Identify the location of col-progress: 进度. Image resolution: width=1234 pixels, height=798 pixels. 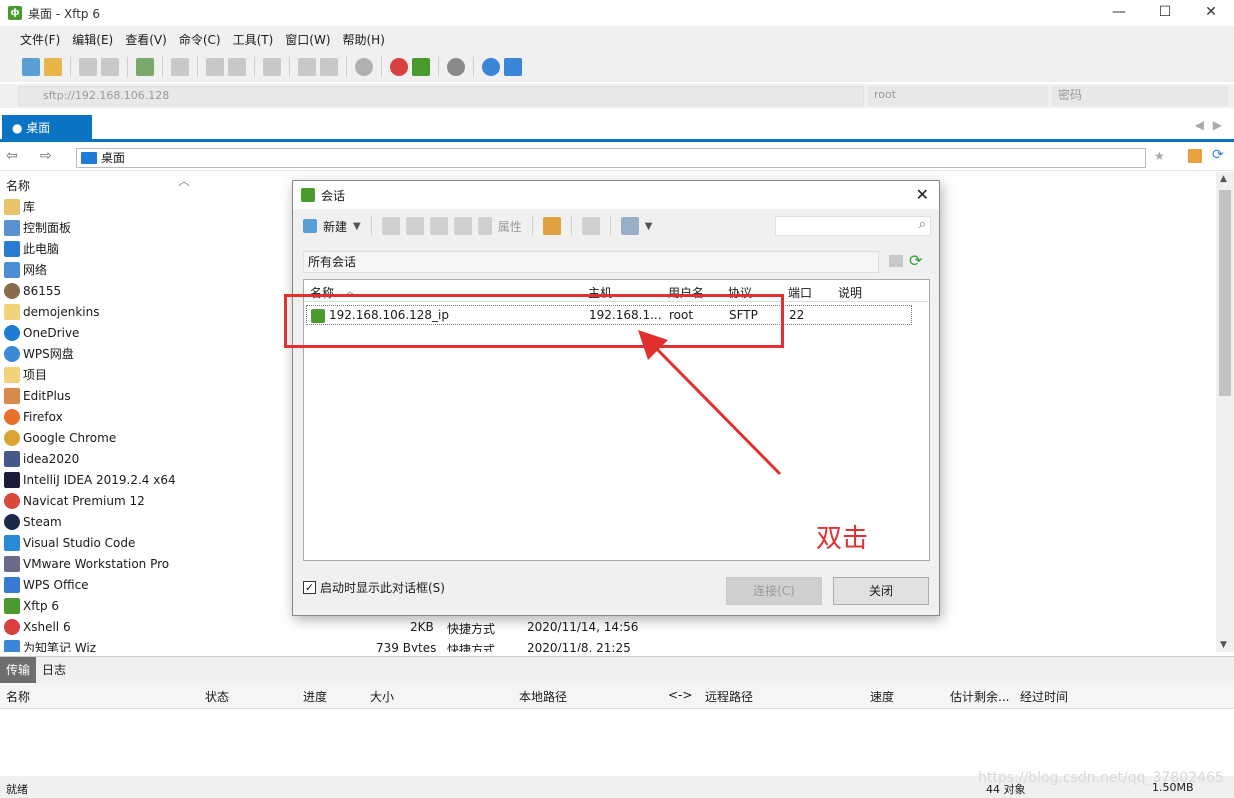
(315, 696).